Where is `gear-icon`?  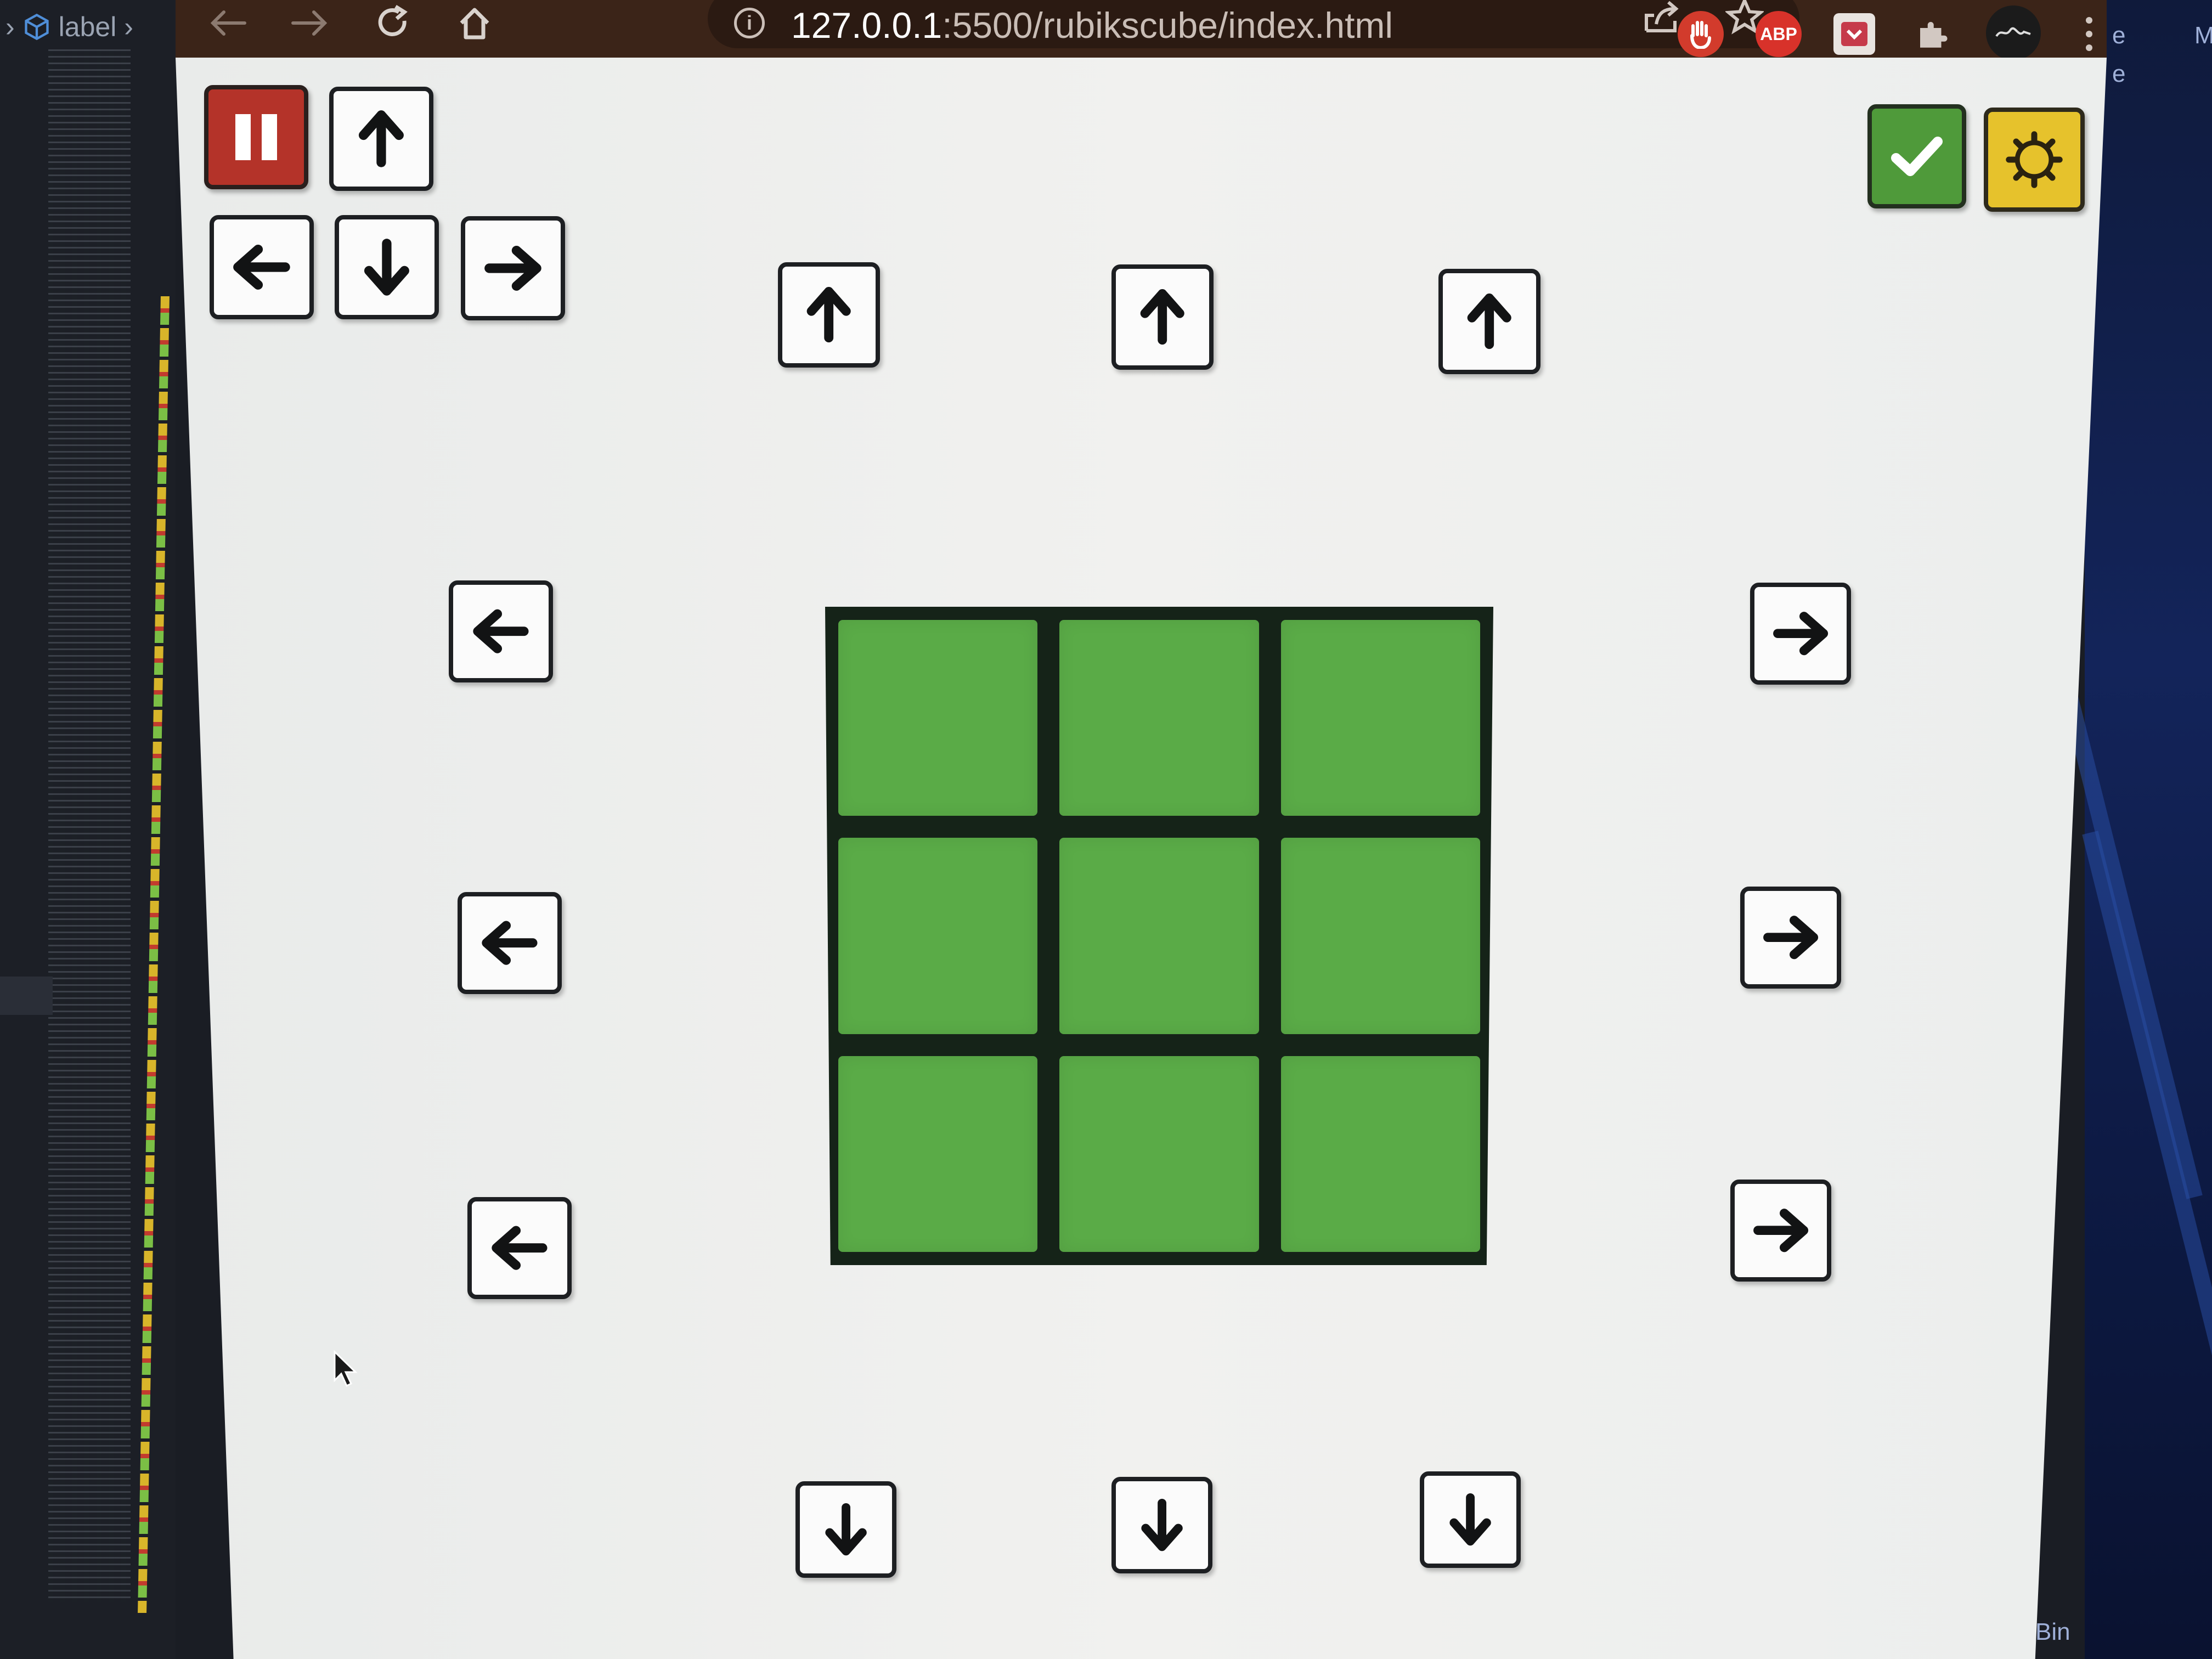 gear-icon is located at coordinates (2035, 159).